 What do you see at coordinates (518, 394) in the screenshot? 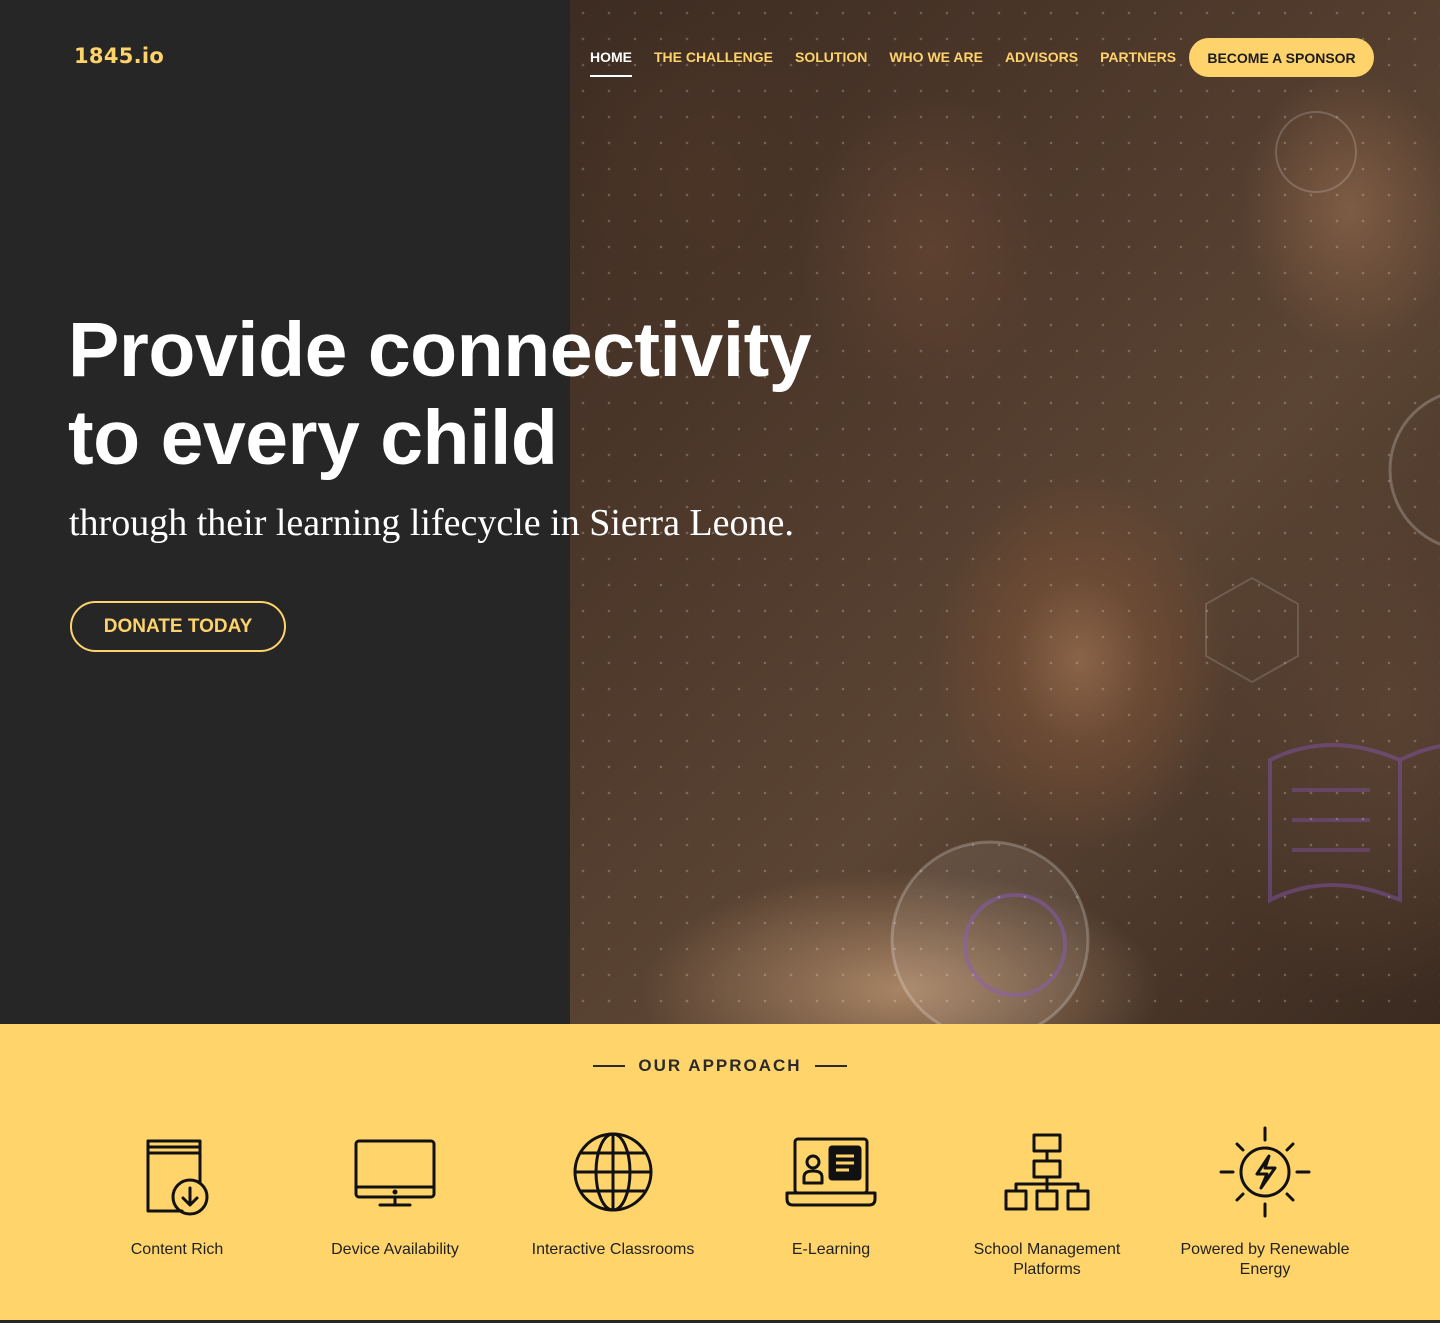
I see `hero-headline: Provide connectivity to every child` at bounding box center [518, 394].